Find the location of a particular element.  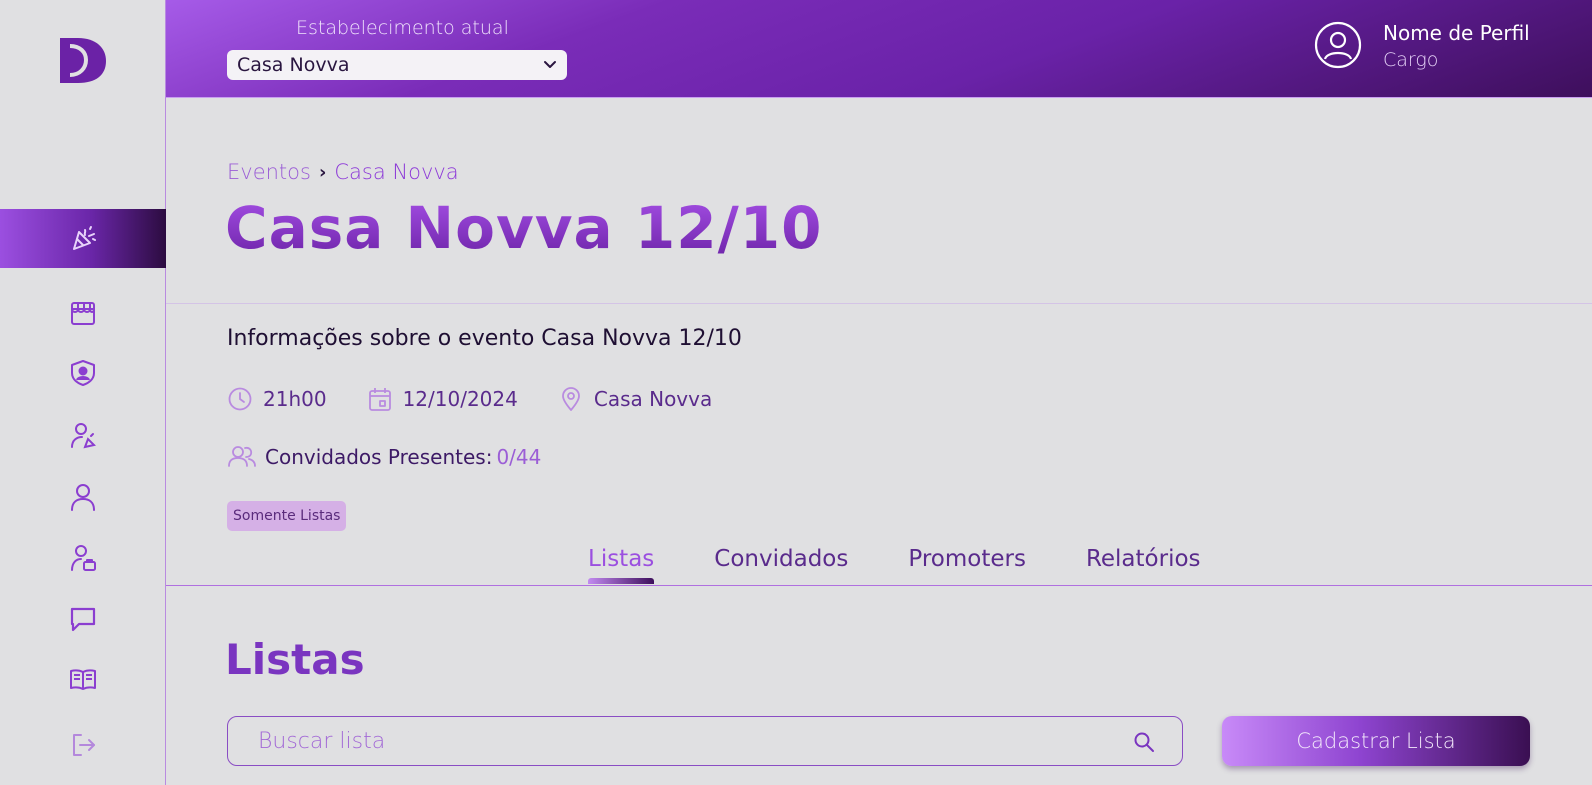

sidebar-item-users is located at coordinates (83, 497).